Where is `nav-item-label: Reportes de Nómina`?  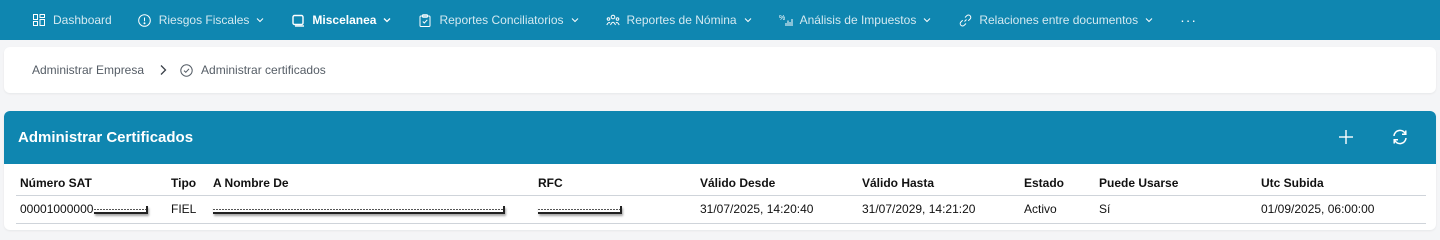
nav-item-label: Reportes de Nómina is located at coordinates (681, 20).